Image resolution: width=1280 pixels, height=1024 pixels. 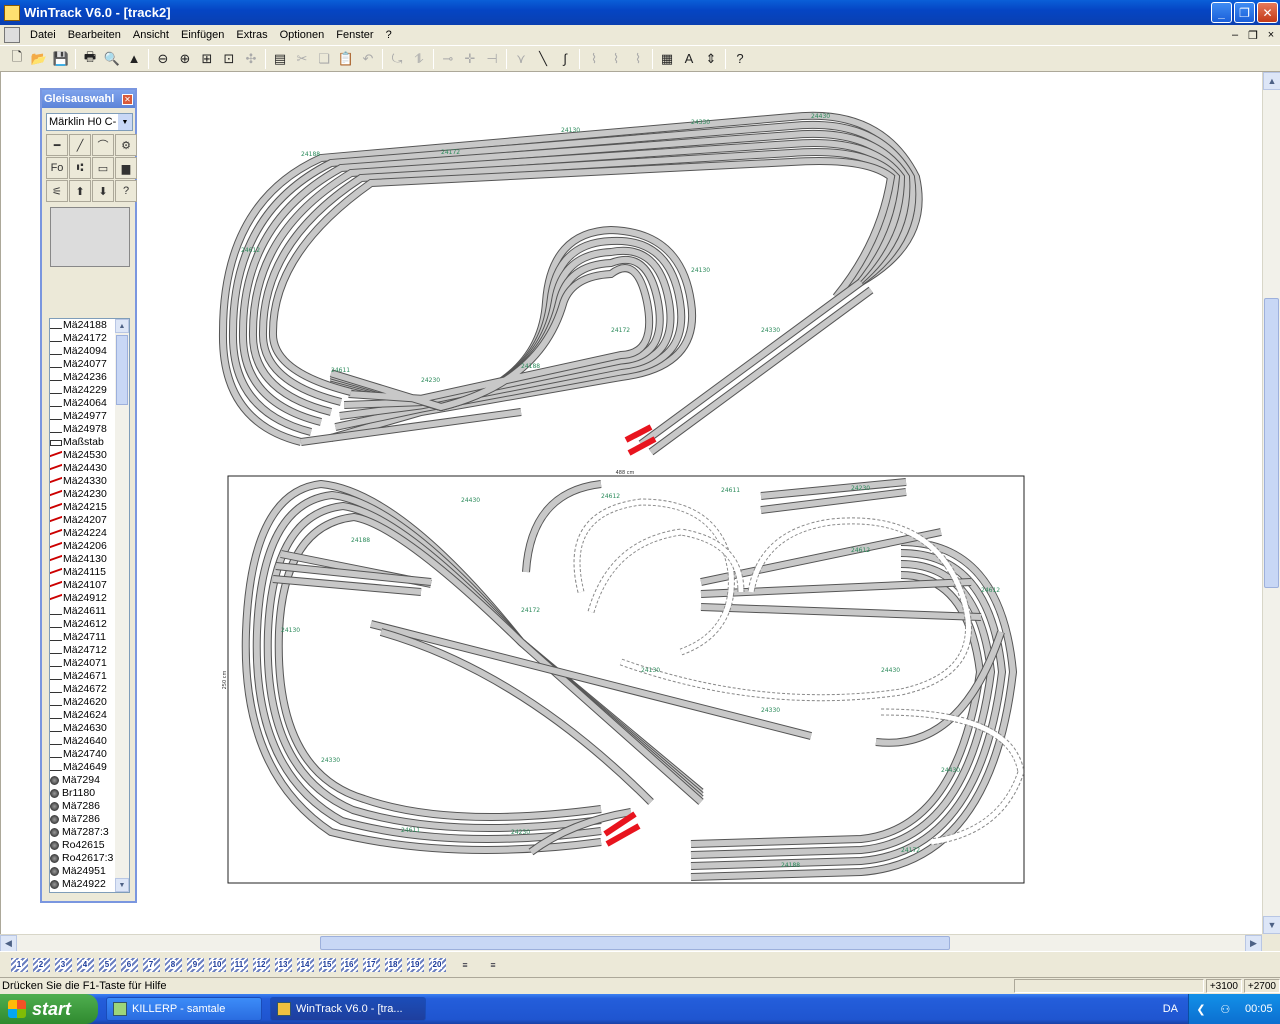 What do you see at coordinates (1253, 943) in the screenshot?
I see `scroll-right-icon: ▶` at bounding box center [1253, 943].